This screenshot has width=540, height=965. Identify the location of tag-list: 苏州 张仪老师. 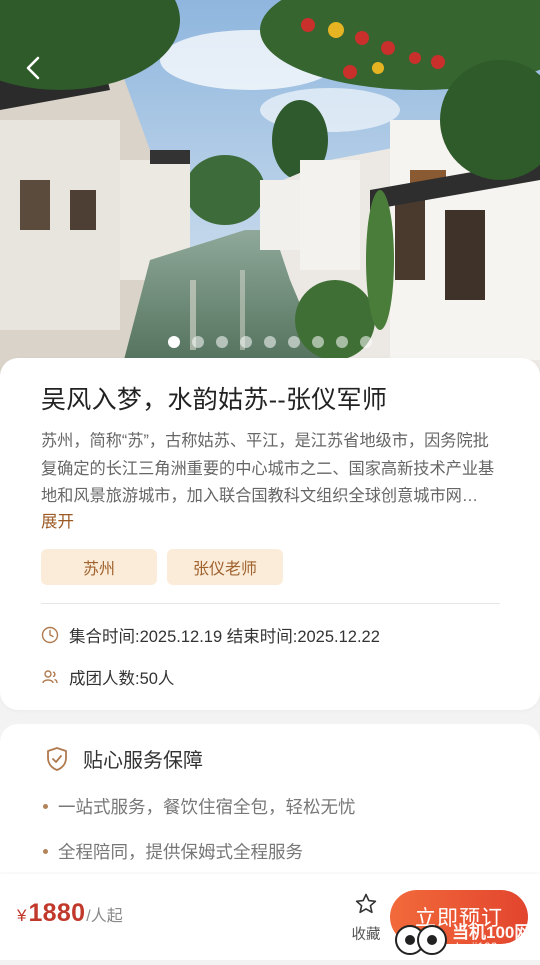
(162, 567).